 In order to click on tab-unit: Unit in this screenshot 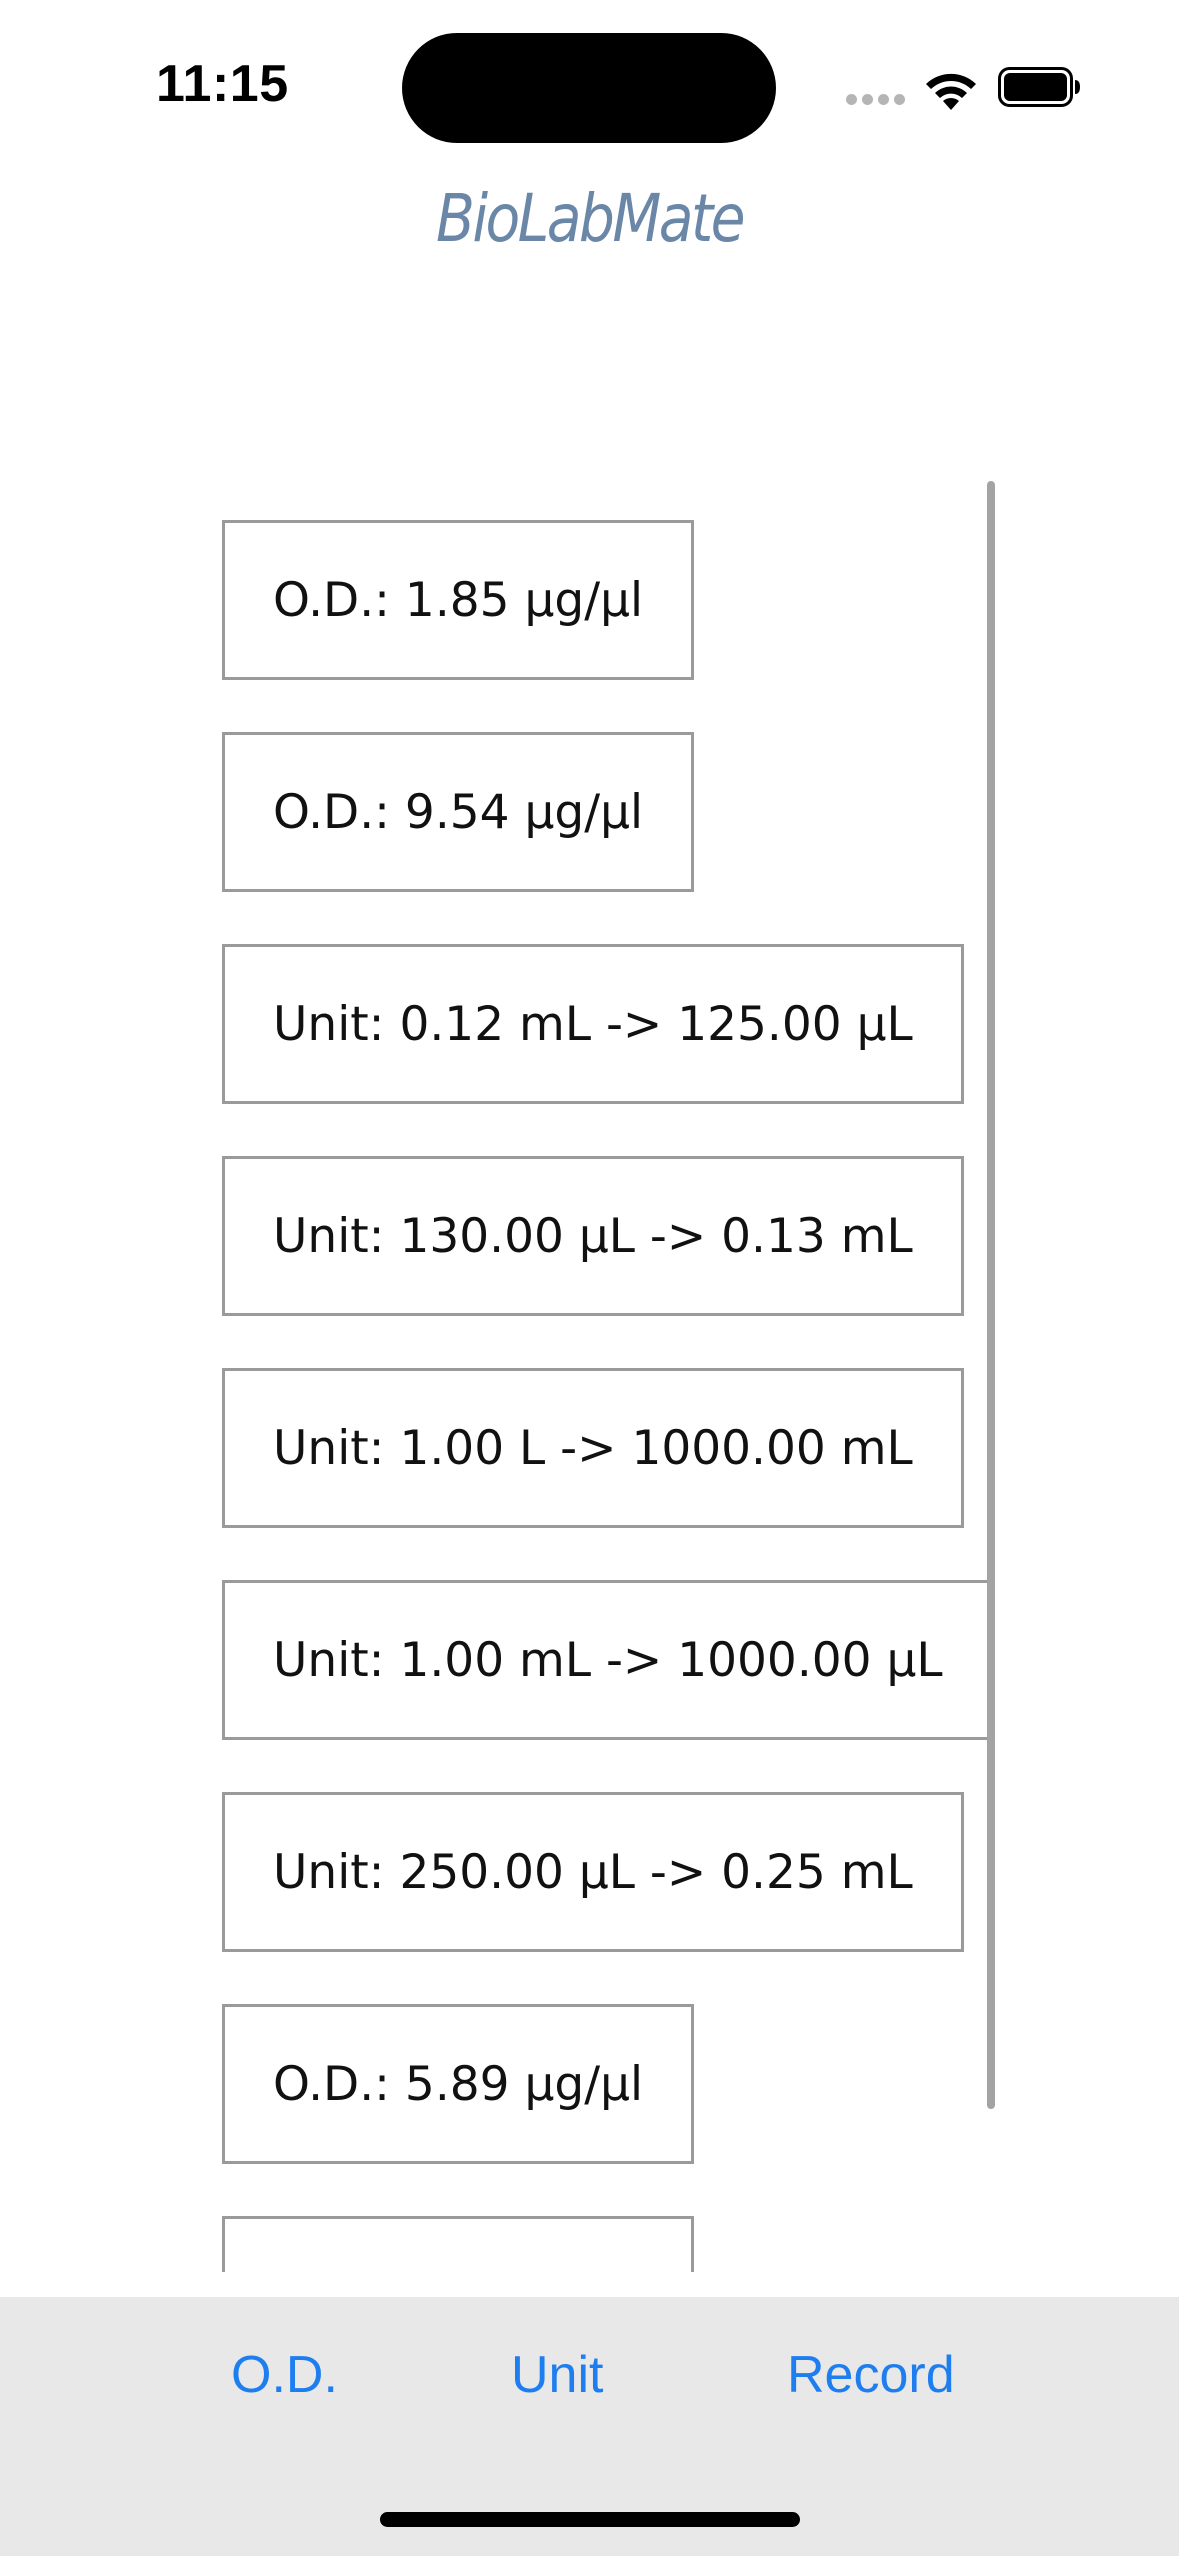, I will do `click(557, 2375)`.